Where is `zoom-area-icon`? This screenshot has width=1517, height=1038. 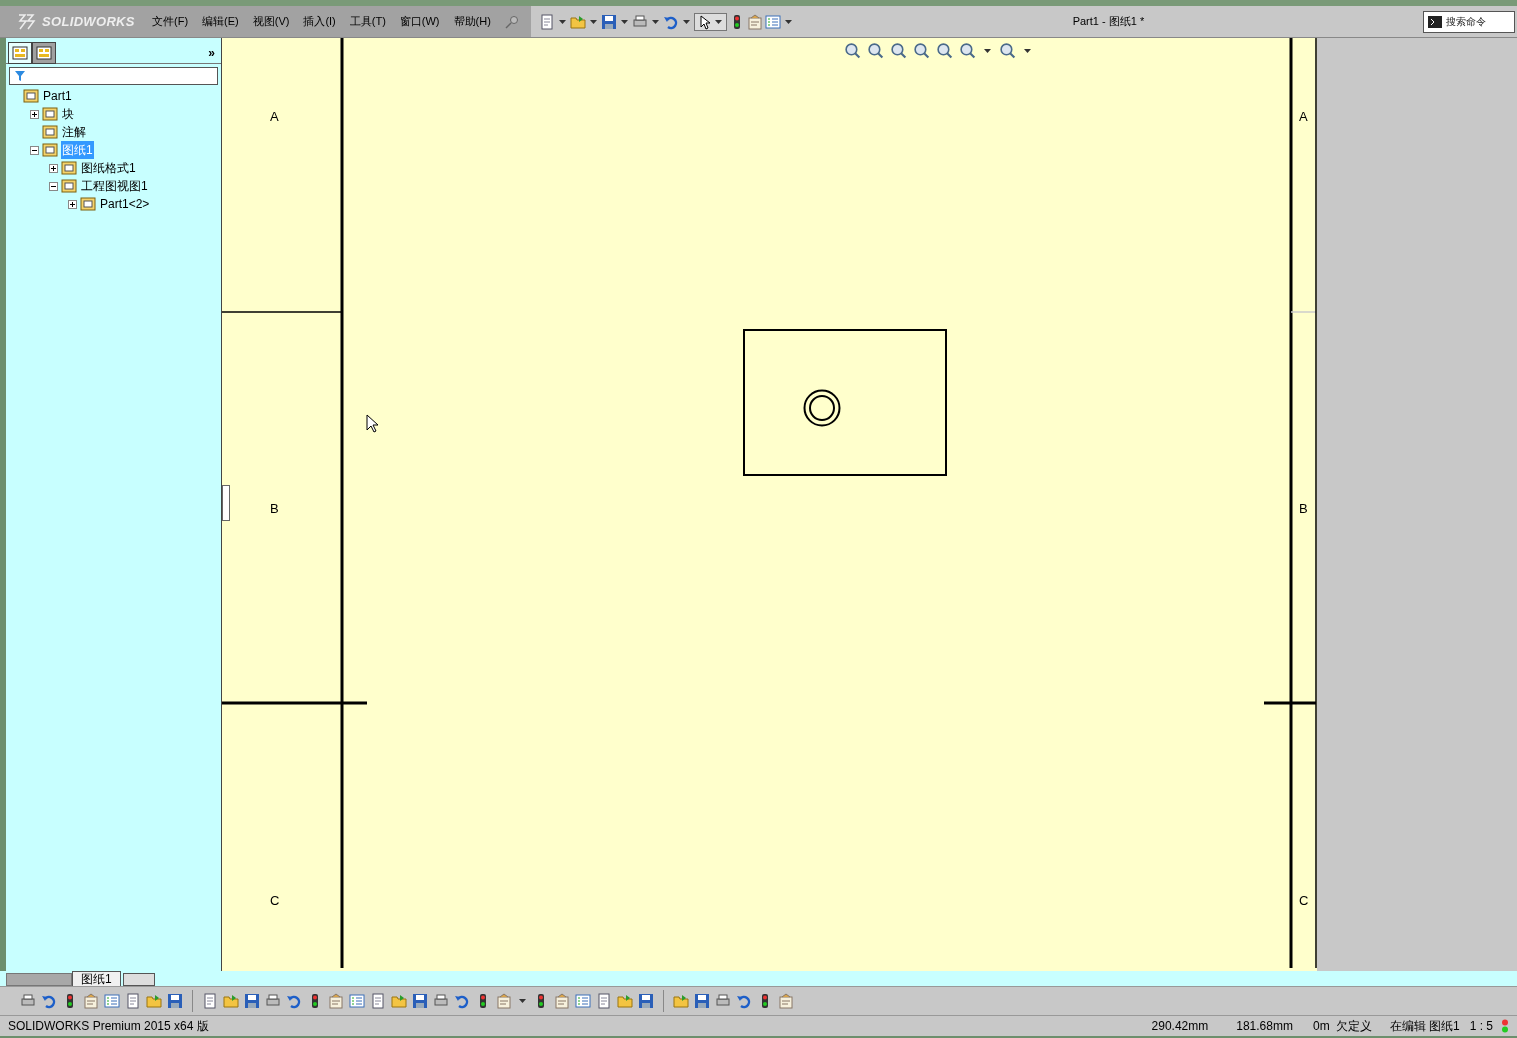
zoom-area-icon is located at coordinates (875, 50).